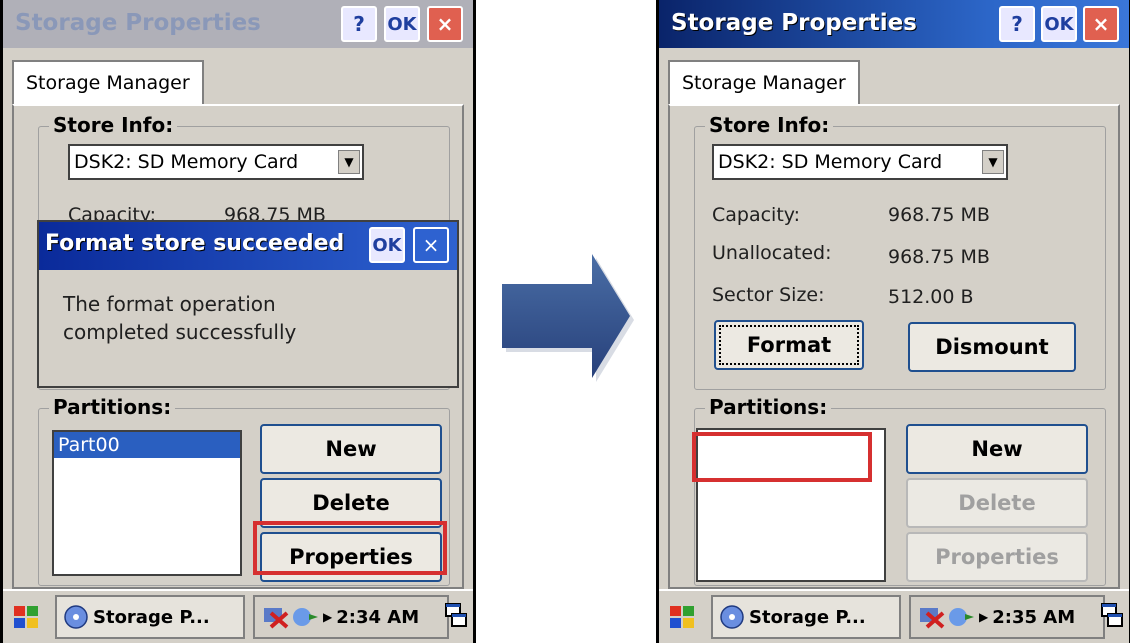 This screenshot has height=643, width=1130. What do you see at coordinates (931, 297) in the screenshot?
I see `sector-size-value: 512.00 B` at bounding box center [931, 297].